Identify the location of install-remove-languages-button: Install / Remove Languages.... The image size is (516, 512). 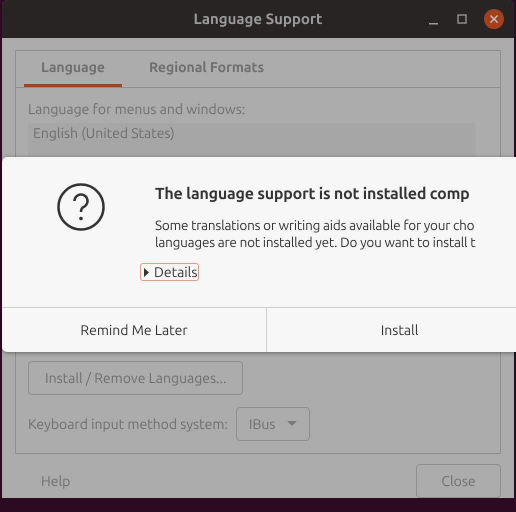
(136, 378).